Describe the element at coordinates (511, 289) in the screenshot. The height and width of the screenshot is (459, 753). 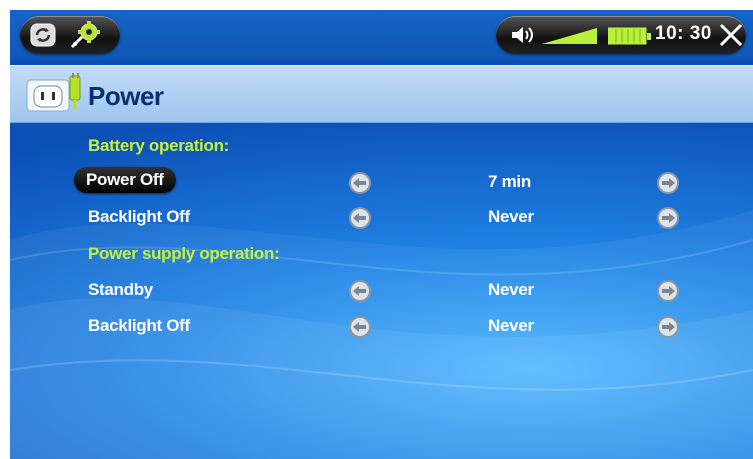
I see `setting-value-standby: Never` at that location.